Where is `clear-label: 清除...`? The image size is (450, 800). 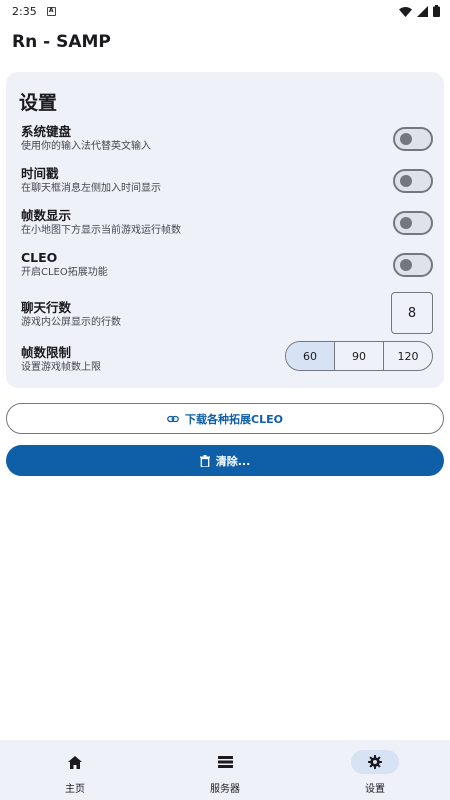
clear-label: 清除... is located at coordinates (233, 461).